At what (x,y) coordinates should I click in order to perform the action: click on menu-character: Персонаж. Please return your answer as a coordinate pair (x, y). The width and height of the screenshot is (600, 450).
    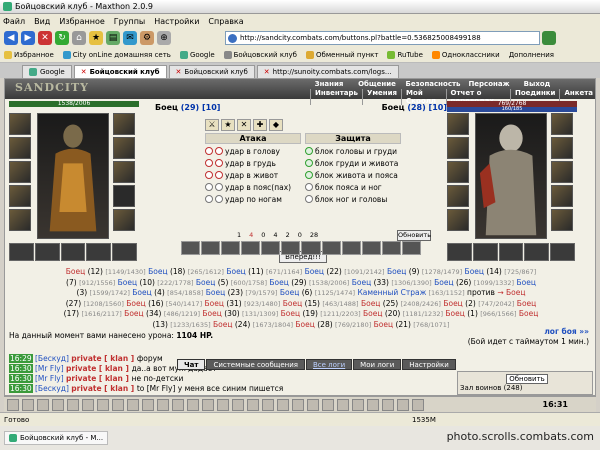
    Looking at the image, I should click on (489, 84).